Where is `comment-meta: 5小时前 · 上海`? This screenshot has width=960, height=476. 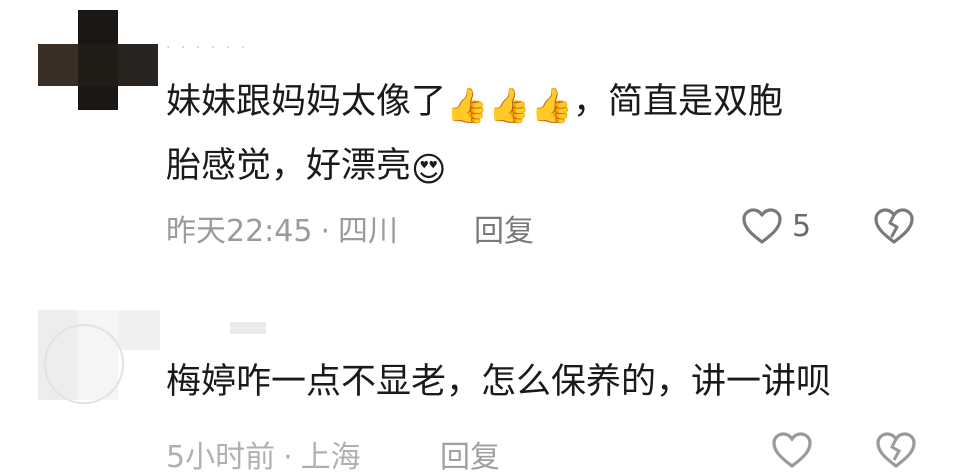 comment-meta: 5小时前 · 上海 is located at coordinates (263, 454).